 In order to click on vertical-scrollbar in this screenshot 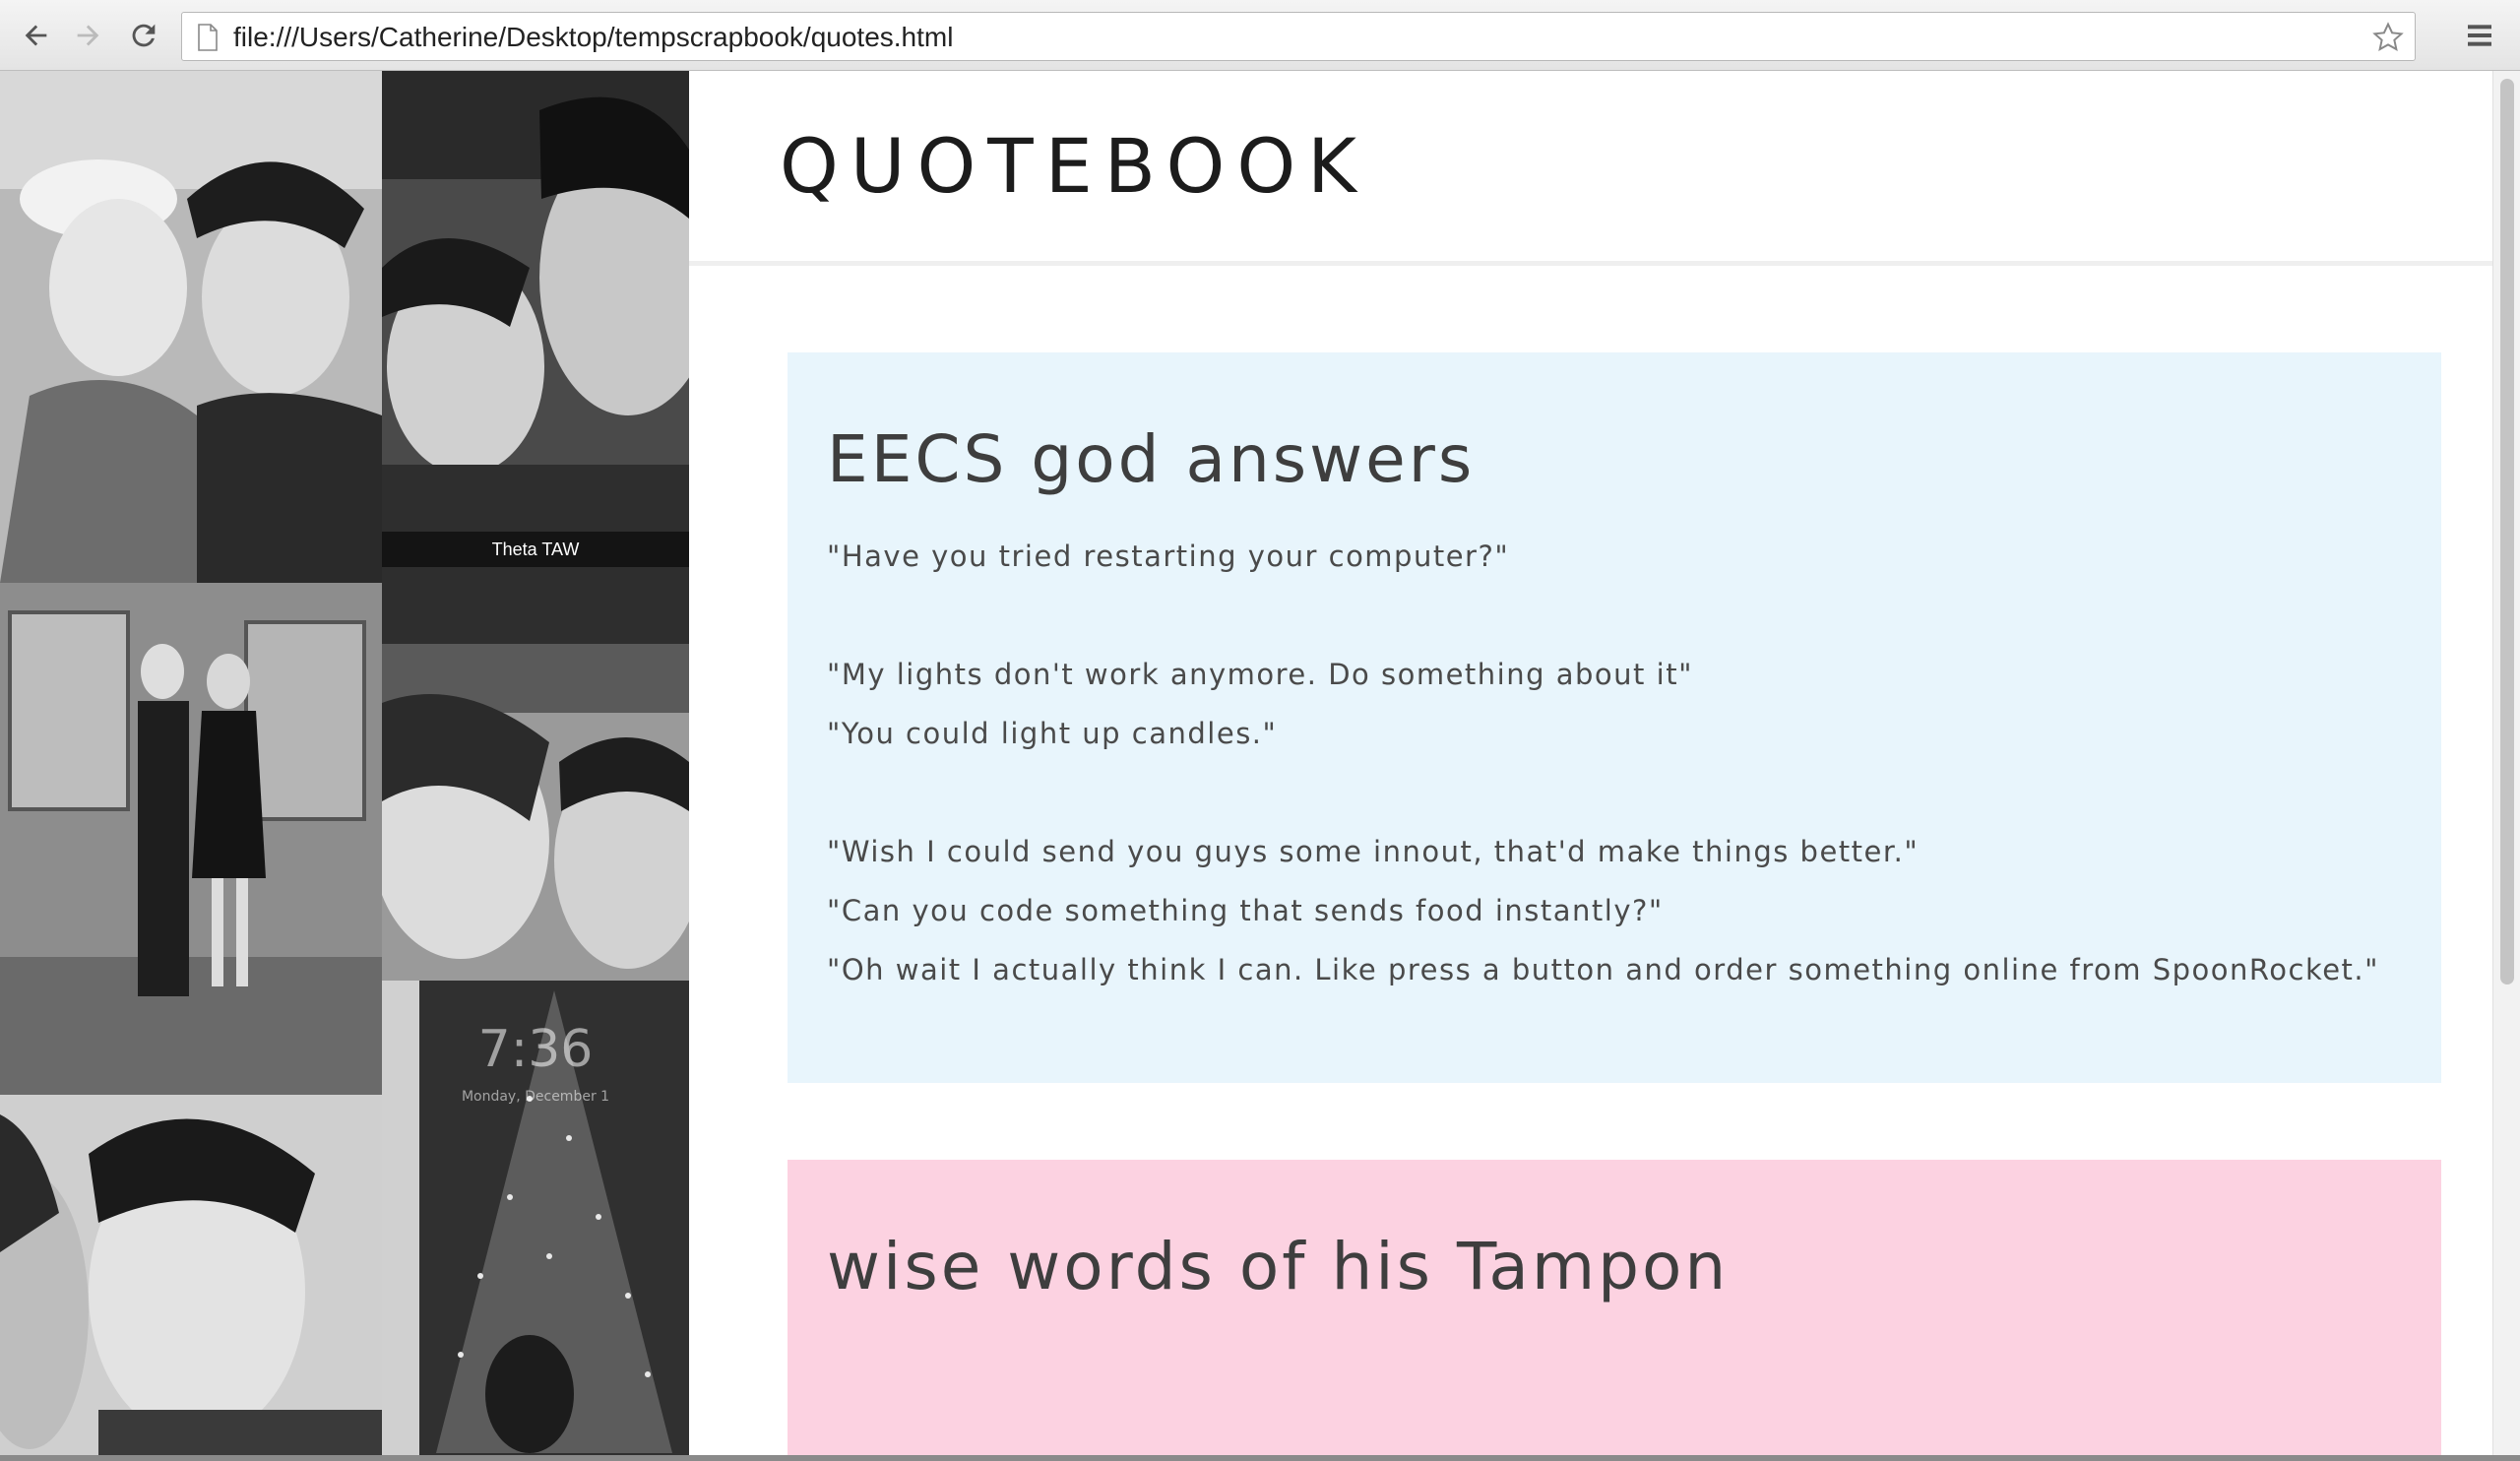, I will do `click(2506, 763)`.